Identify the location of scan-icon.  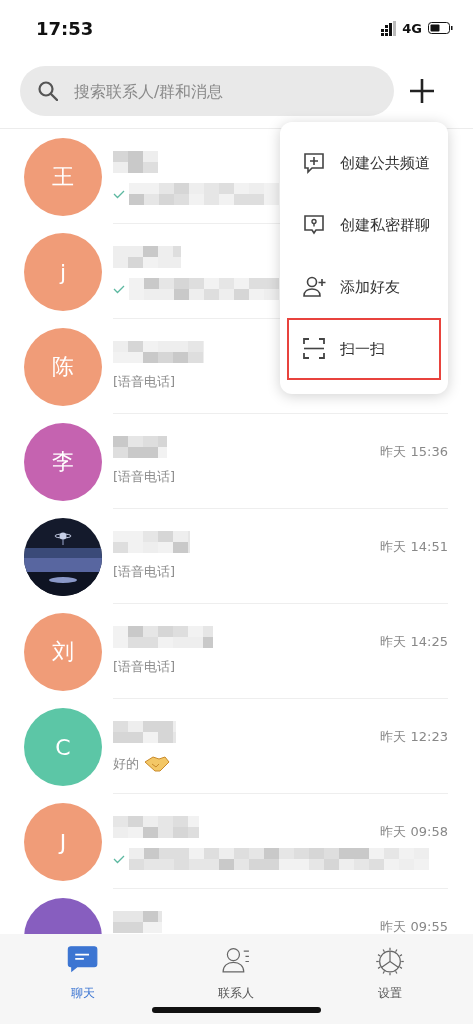
(314, 349).